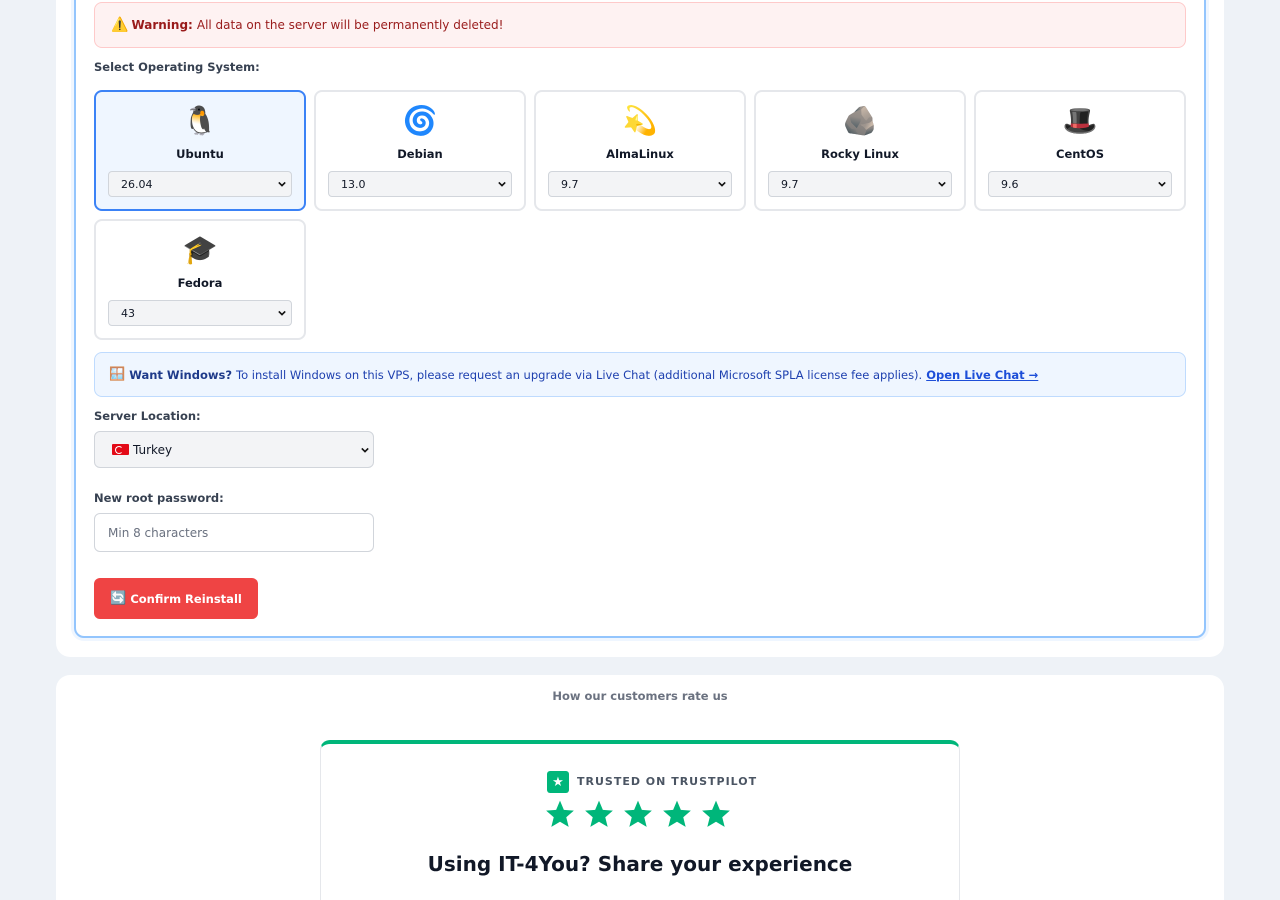 The image size is (1280, 900). What do you see at coordinates (1010, 184) in the screenshot?
I see `os-version-value: 9.6` at bounding box center [1010, 184].